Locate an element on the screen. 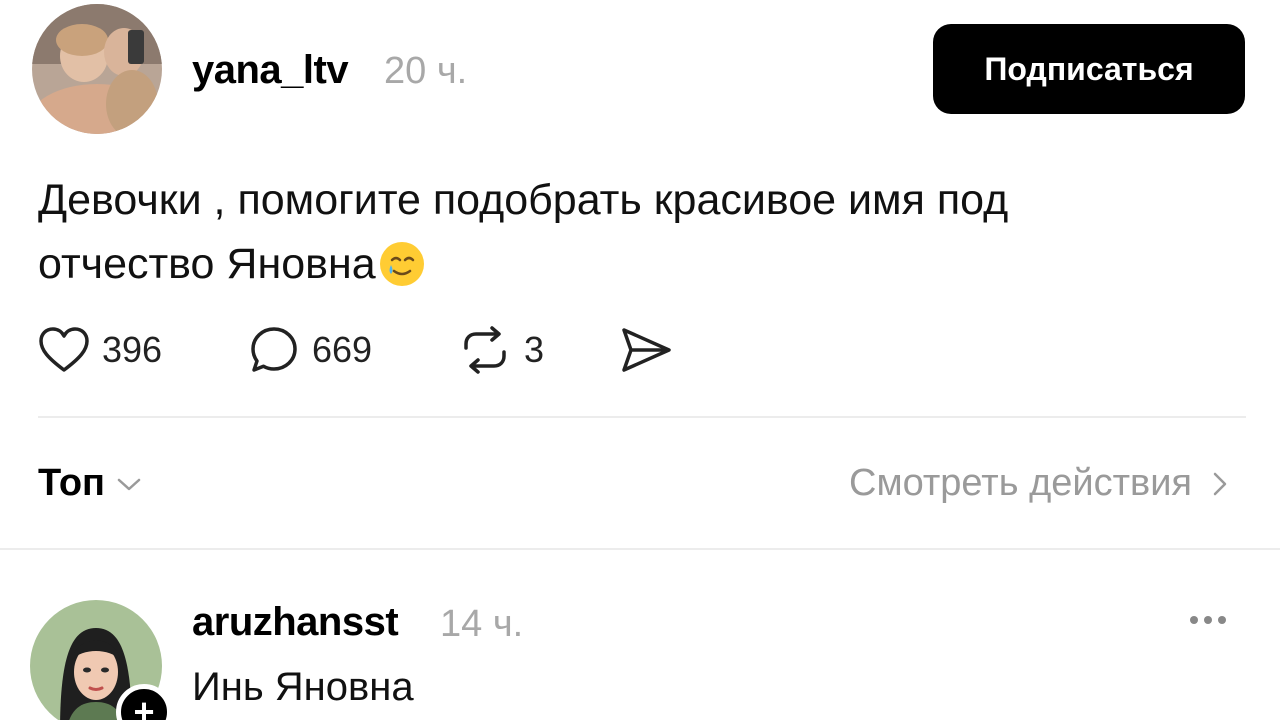  comment-author-username: aruzhansst is located at coordinates (295, 622).